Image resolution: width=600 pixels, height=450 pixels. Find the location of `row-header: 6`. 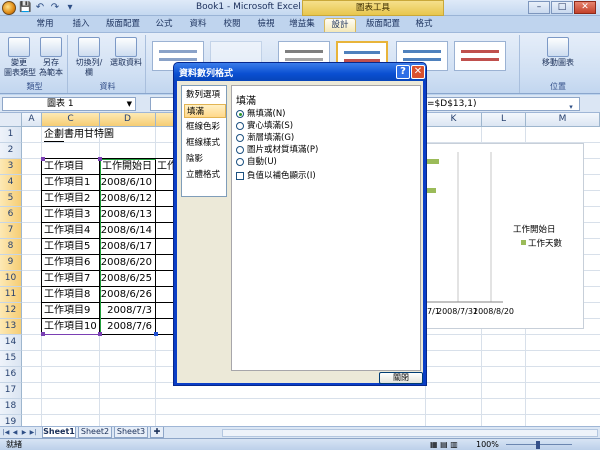

row-header: 6 is located at coordinates (11, 215).